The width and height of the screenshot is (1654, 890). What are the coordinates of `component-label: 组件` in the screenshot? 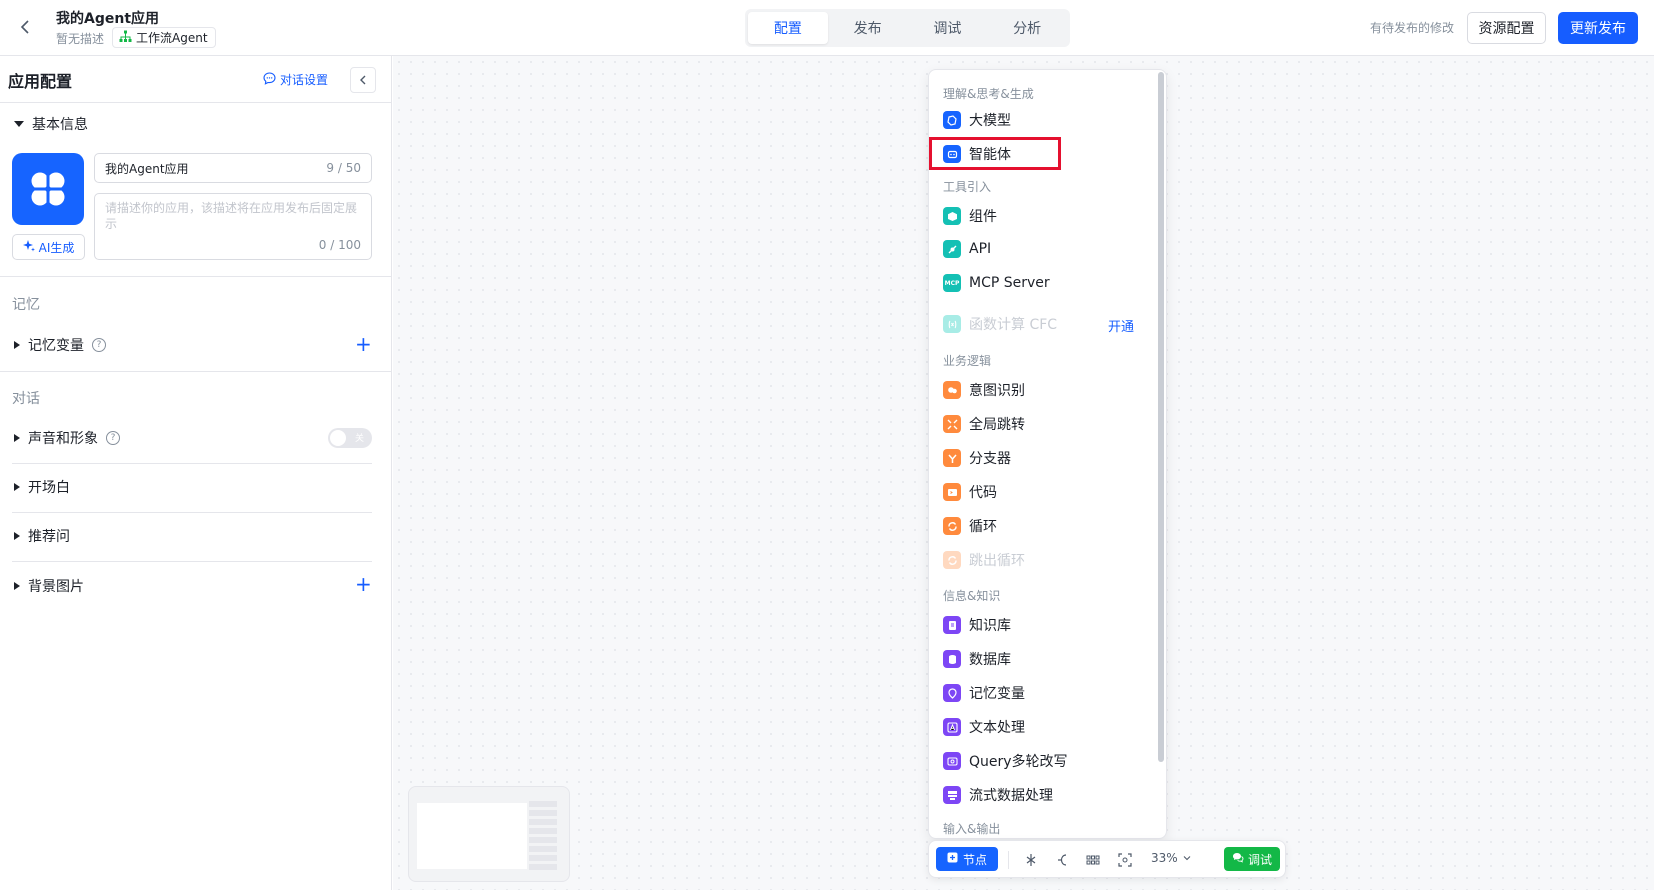 It's located at (983, 217).